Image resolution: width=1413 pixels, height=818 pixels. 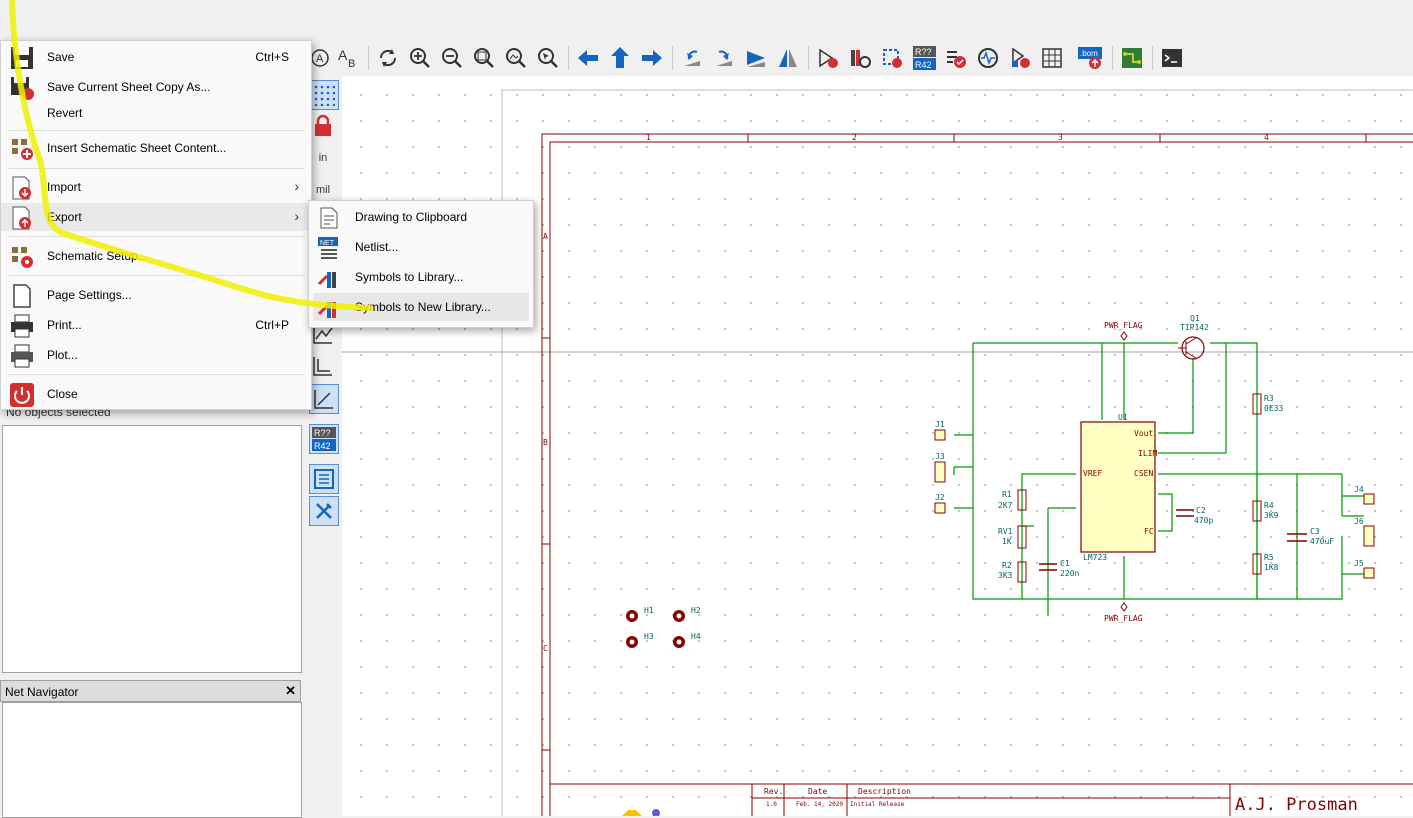 I want to click on unit-inch-toggle: in, so click(x=323, y=158).